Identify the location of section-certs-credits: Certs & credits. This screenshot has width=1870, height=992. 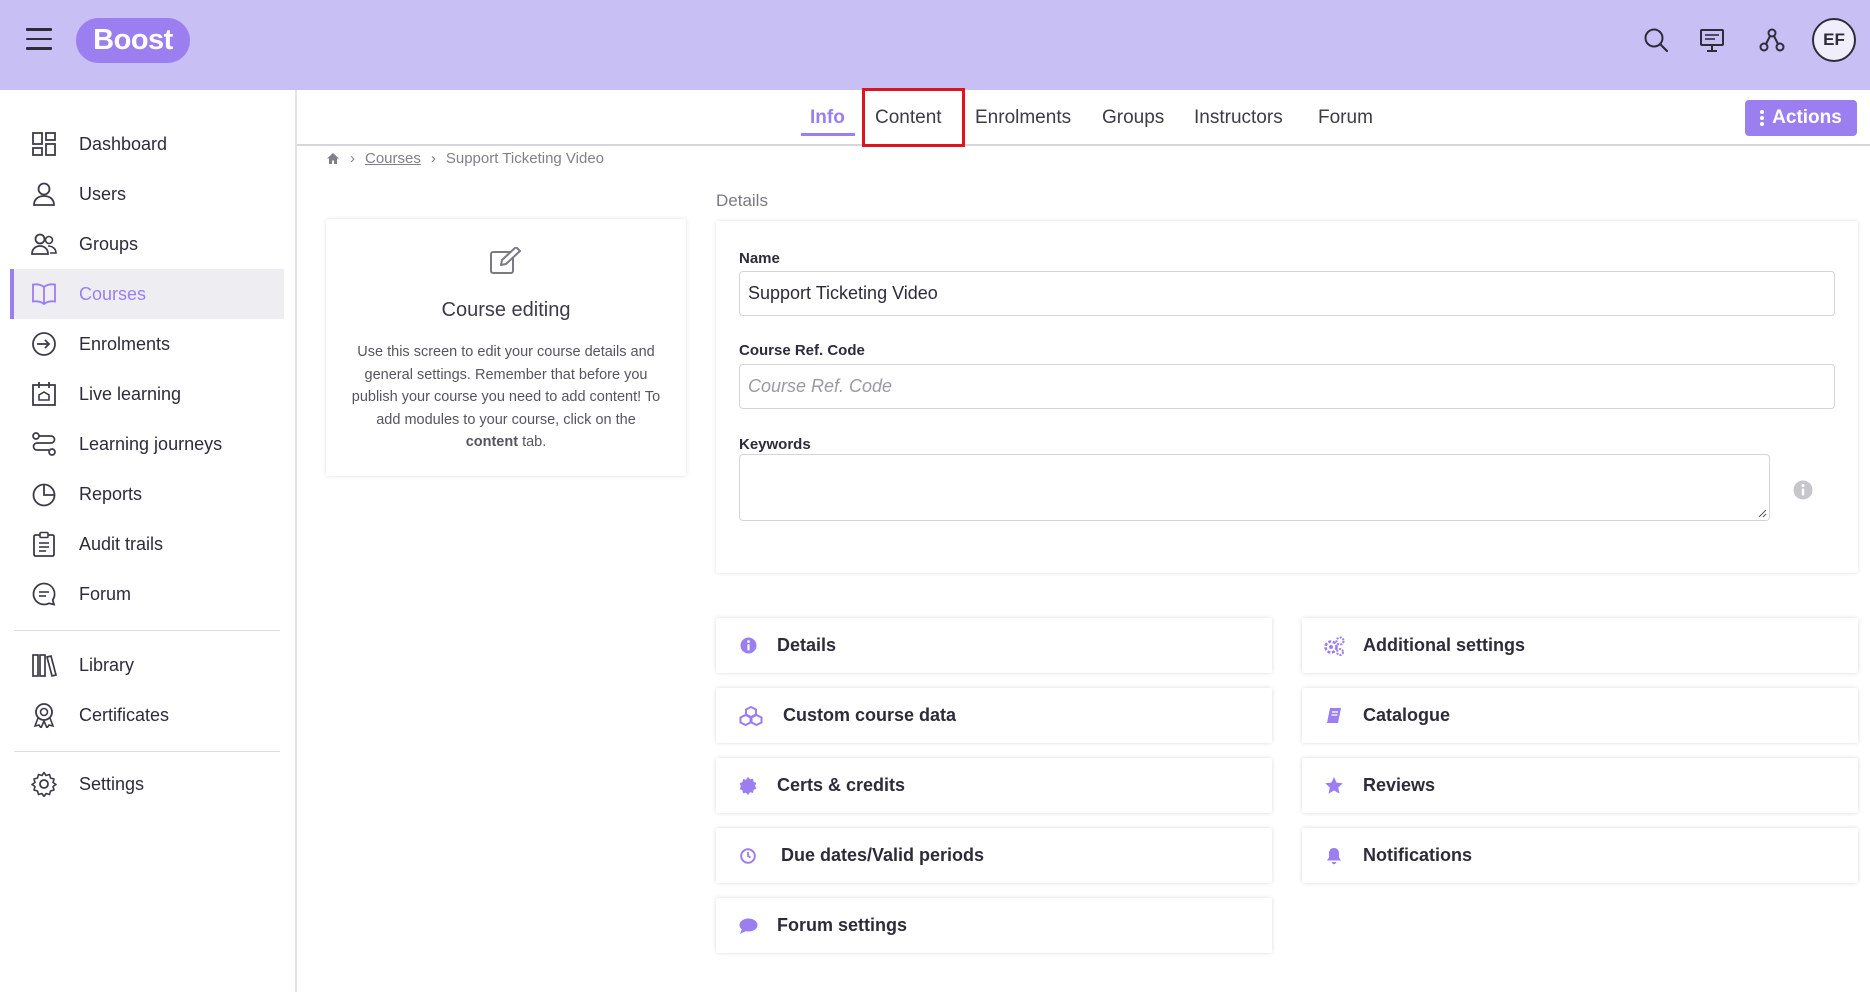
(994, 785).